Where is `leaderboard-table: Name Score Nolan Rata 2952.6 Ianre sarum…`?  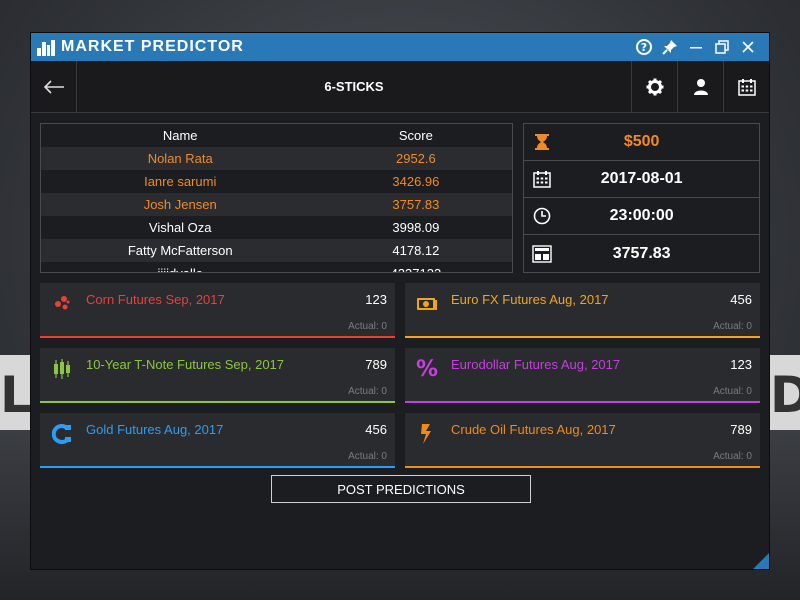
leaderboard-table: Name Score Nolan Rata 2952.6 Ianre sarum… is located at coordinates (277, 198).